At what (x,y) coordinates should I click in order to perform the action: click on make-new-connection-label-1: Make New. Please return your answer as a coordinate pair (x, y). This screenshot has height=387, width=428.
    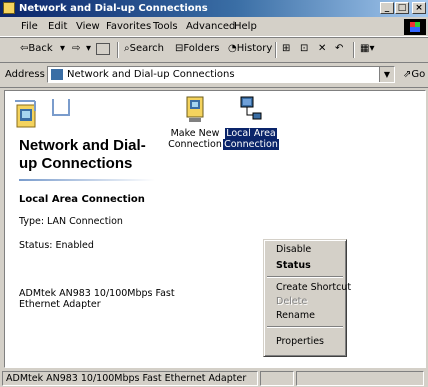
    Looking at the image, I should click on (195, 133).